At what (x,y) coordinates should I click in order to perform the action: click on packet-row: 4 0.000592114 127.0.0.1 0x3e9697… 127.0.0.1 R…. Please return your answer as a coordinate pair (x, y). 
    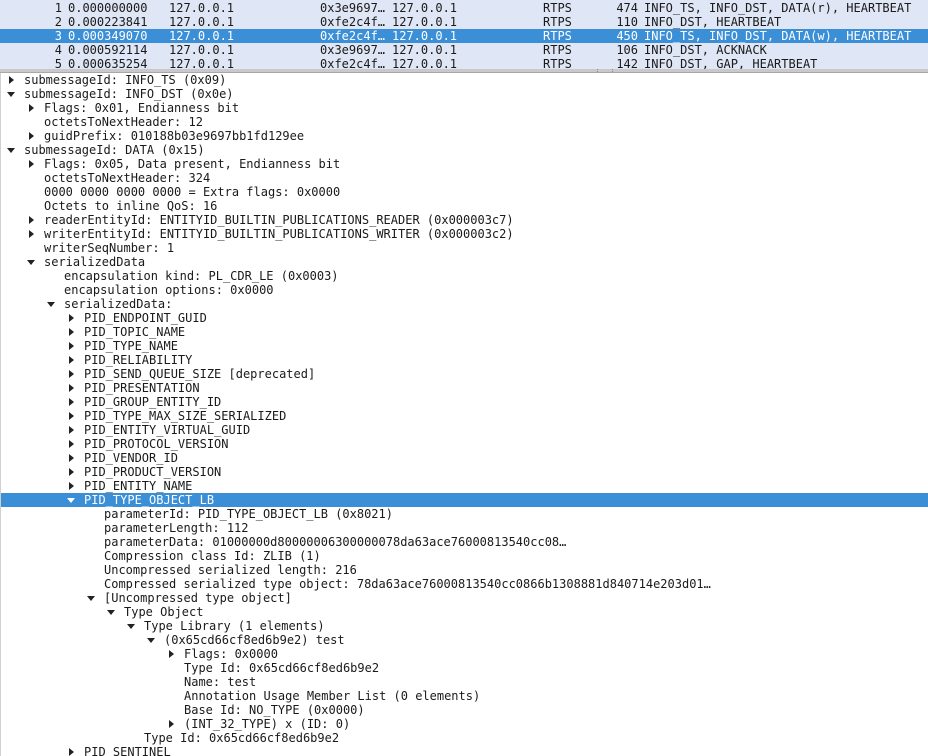
    Looking at the image, I should click on (464, 50).